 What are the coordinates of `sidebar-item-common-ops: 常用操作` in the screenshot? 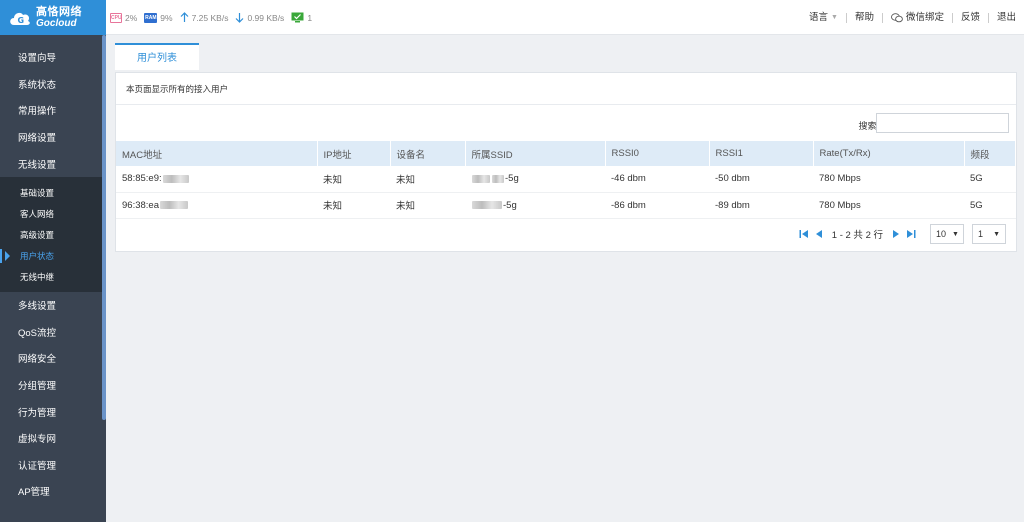 It's located at (53, 110).